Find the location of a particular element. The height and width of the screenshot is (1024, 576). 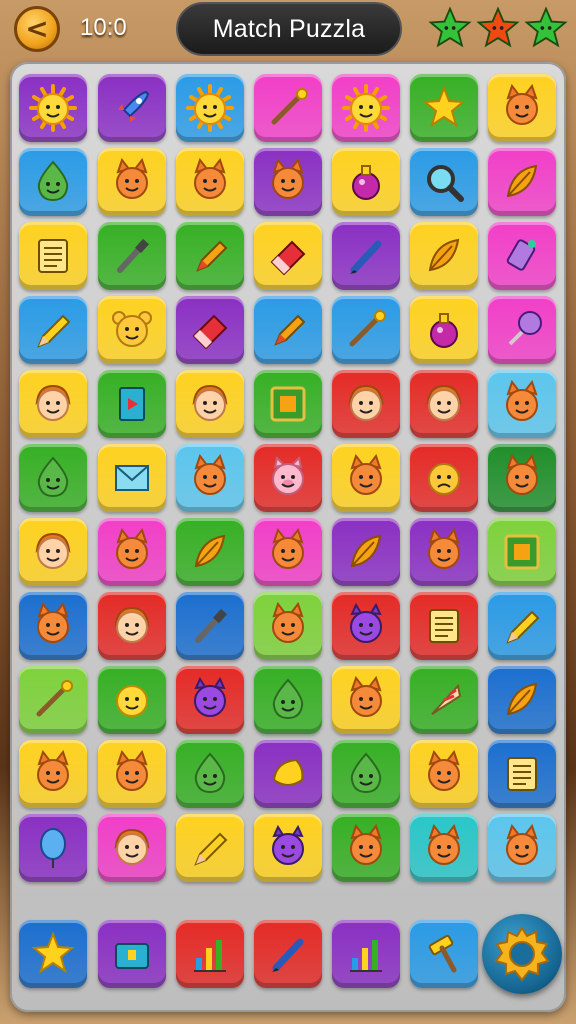

tile-rocket is located at coordinates (132, 108).